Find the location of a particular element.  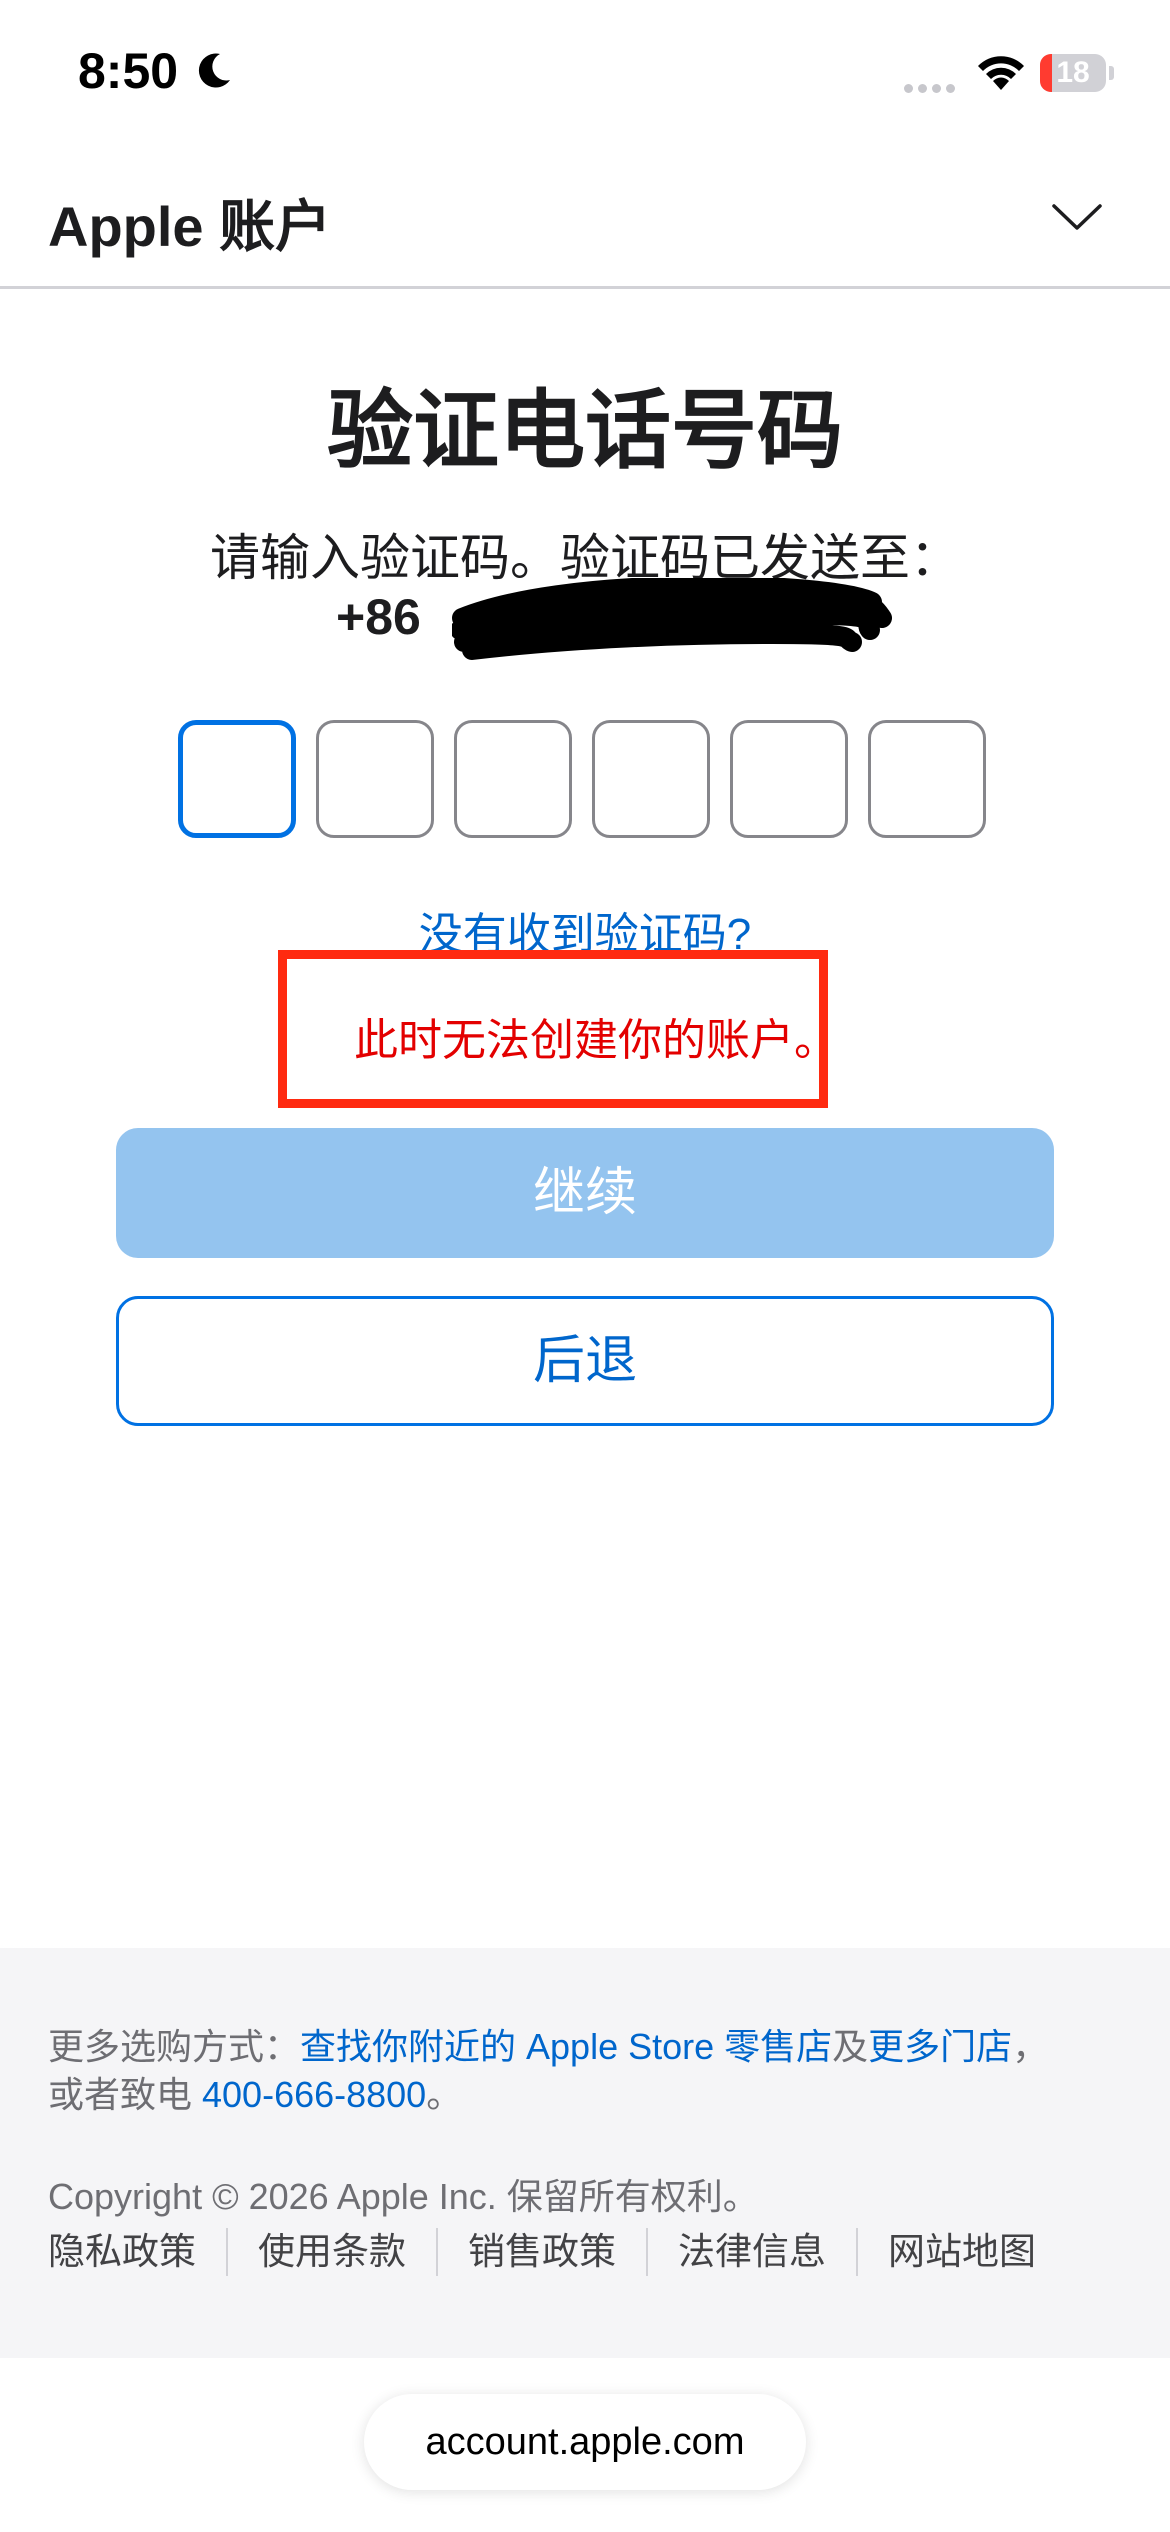

footer-call-prefix: 或者致电 is located at coordinates (125, 2094).